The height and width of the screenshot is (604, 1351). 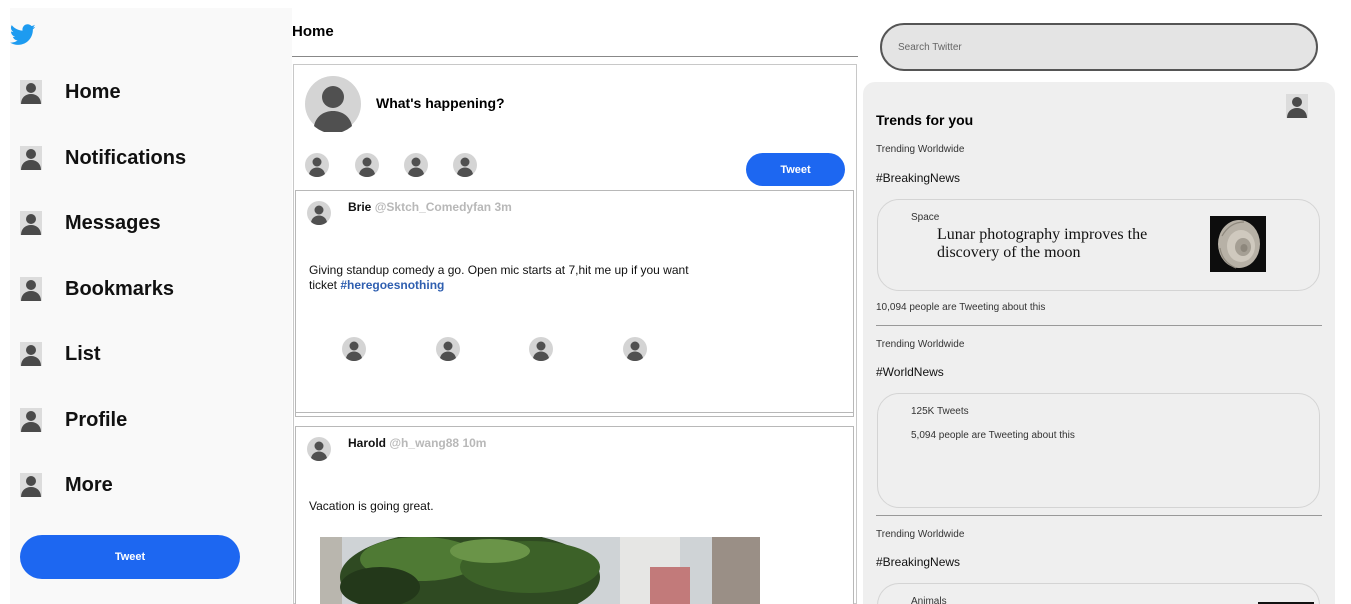 What do you see at coordinates (313, 31) in the screenshot?
I see `page-title: Home` at bounding box center [313, 31].